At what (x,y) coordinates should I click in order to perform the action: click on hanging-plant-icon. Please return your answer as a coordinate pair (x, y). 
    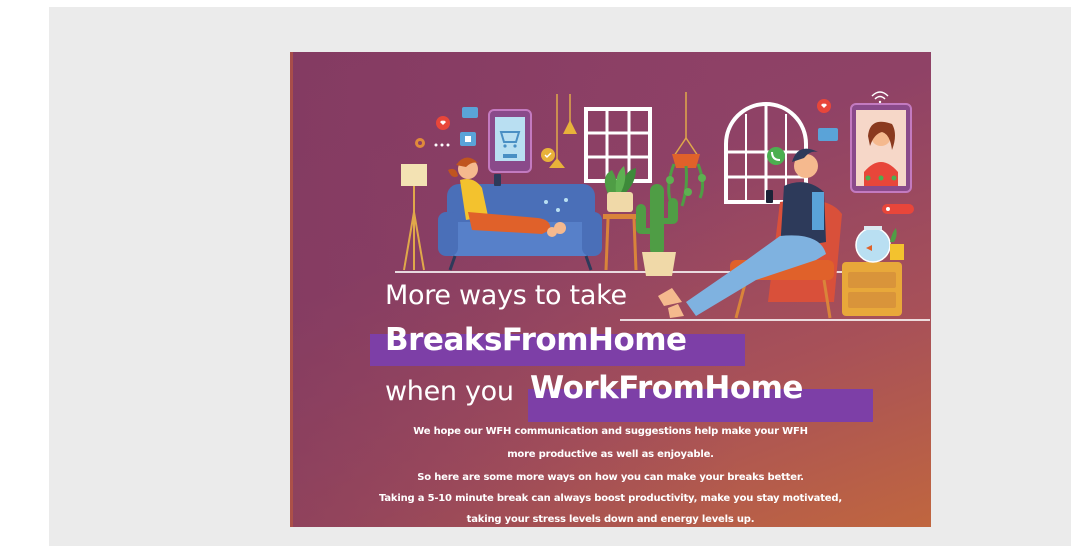
    Looking at the image, I should click on (686, 149).